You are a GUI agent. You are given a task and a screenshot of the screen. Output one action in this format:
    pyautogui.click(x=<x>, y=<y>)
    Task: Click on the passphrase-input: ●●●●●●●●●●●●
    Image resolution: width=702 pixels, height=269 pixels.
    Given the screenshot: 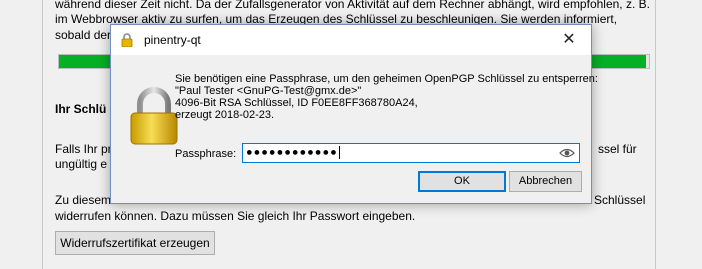 What is the action you would take?
    pyautogui.click(x=411, y=153)
    